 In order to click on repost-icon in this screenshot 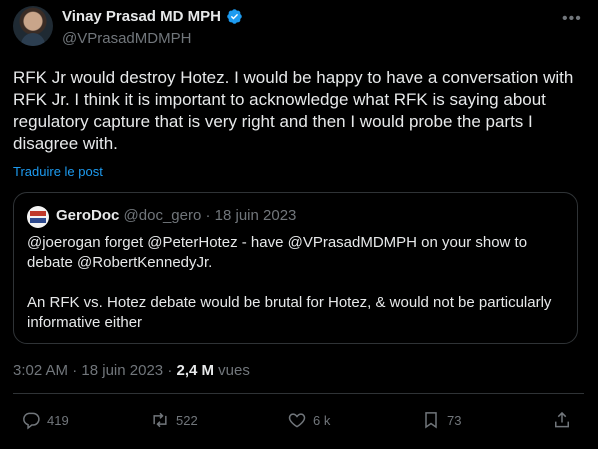, I will do `click(160, 420)`.